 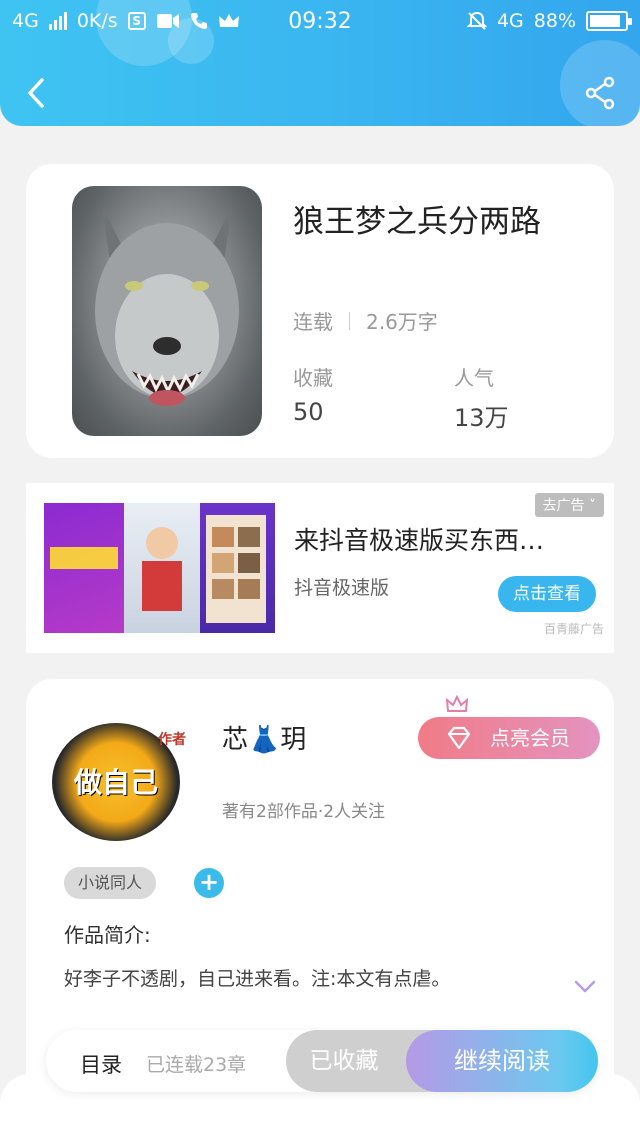 What do you see at coordinates (159, 568) in the screenshot?
I see `ad-image` at bounding box center [159, 568].